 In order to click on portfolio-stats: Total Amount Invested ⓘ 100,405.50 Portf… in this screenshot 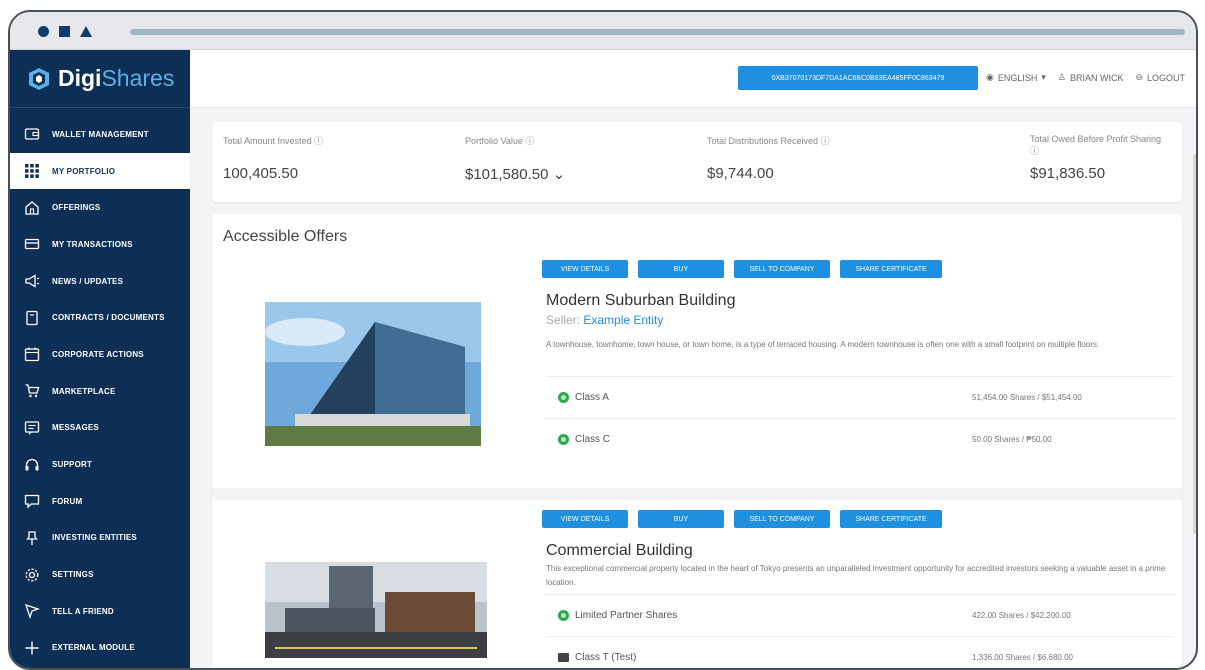, I will do `click(697, 162)`.